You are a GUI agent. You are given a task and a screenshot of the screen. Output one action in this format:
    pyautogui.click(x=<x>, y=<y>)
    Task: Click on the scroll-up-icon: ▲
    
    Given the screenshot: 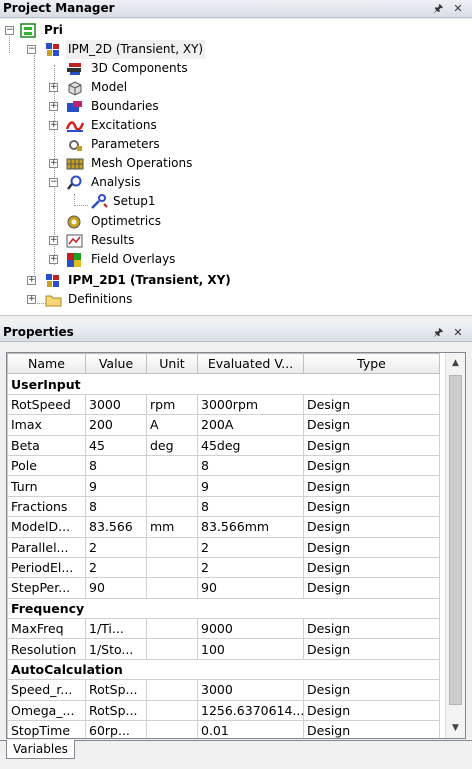 What is the action you would take?
    pyautogui.click(x=455, y=363)
    